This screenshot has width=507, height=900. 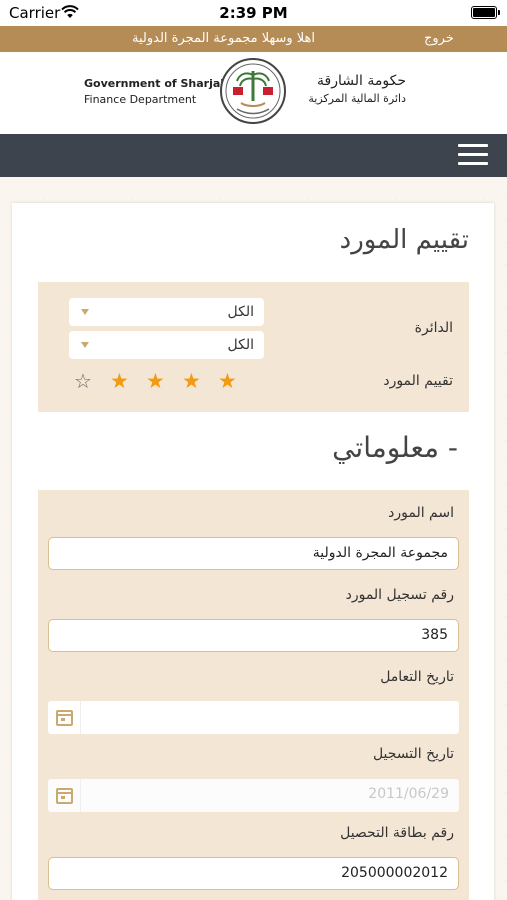 What do you see at coordinates (421, 513) in the screenshot?
I see `supplier-name-label: اسم المورد` at bounding box center [421, 513].